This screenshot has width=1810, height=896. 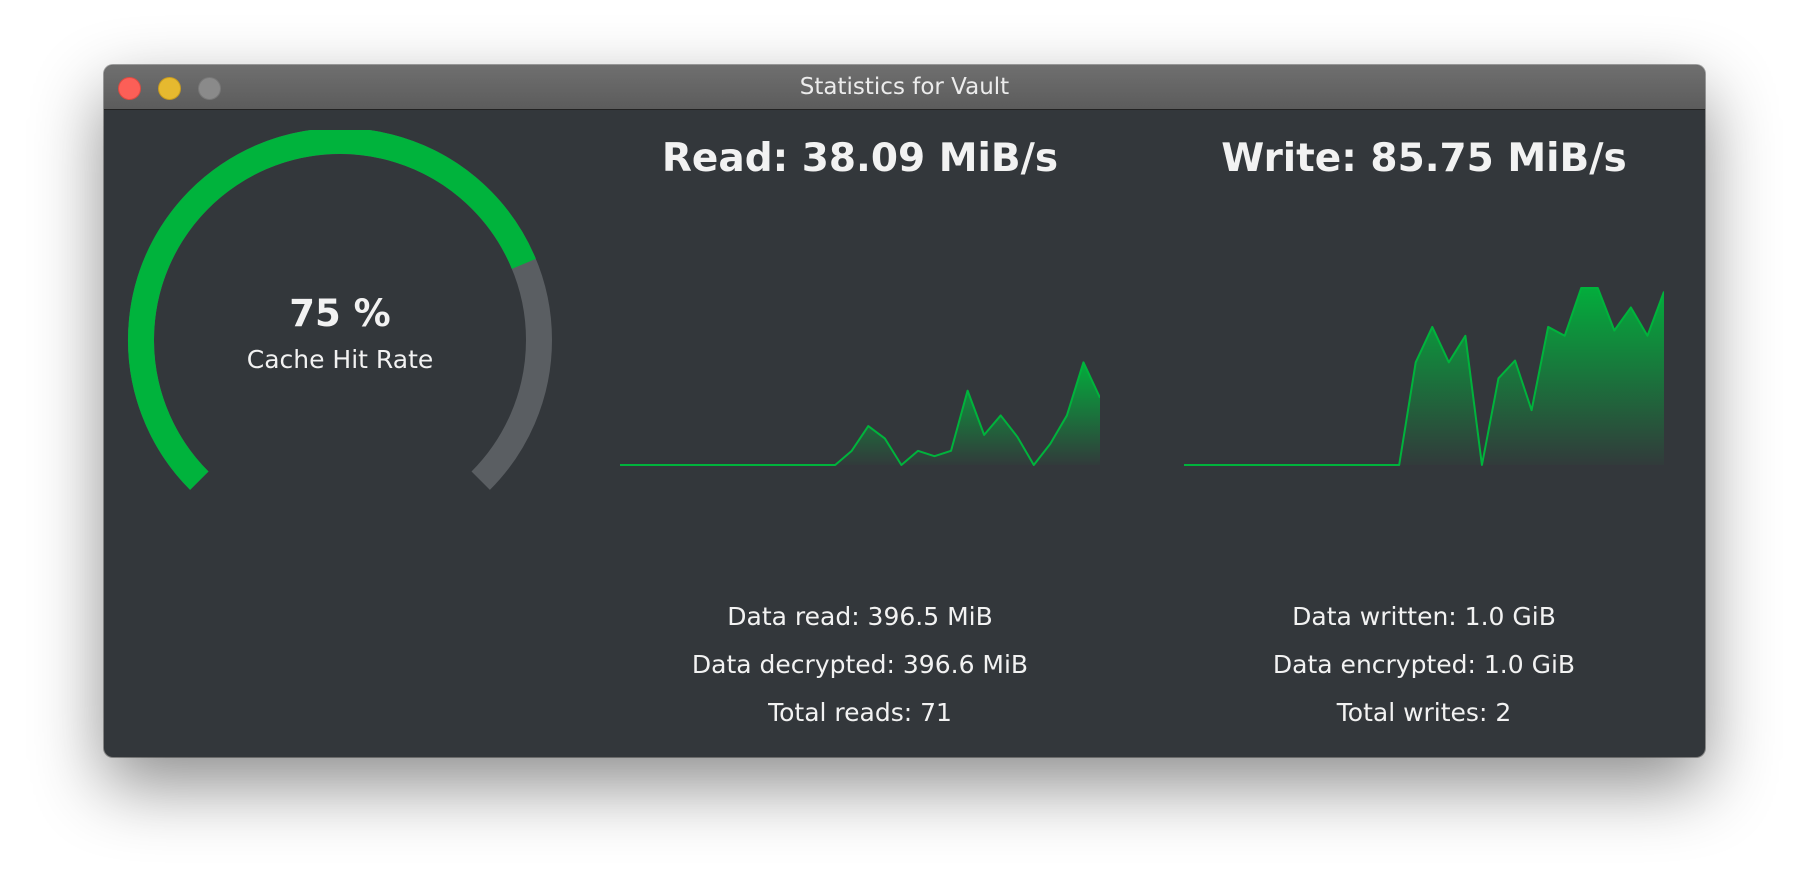 I want to click on data-decrypted-stat: Data decrypted: 396.6 MiB, so click(x=860, y=664).